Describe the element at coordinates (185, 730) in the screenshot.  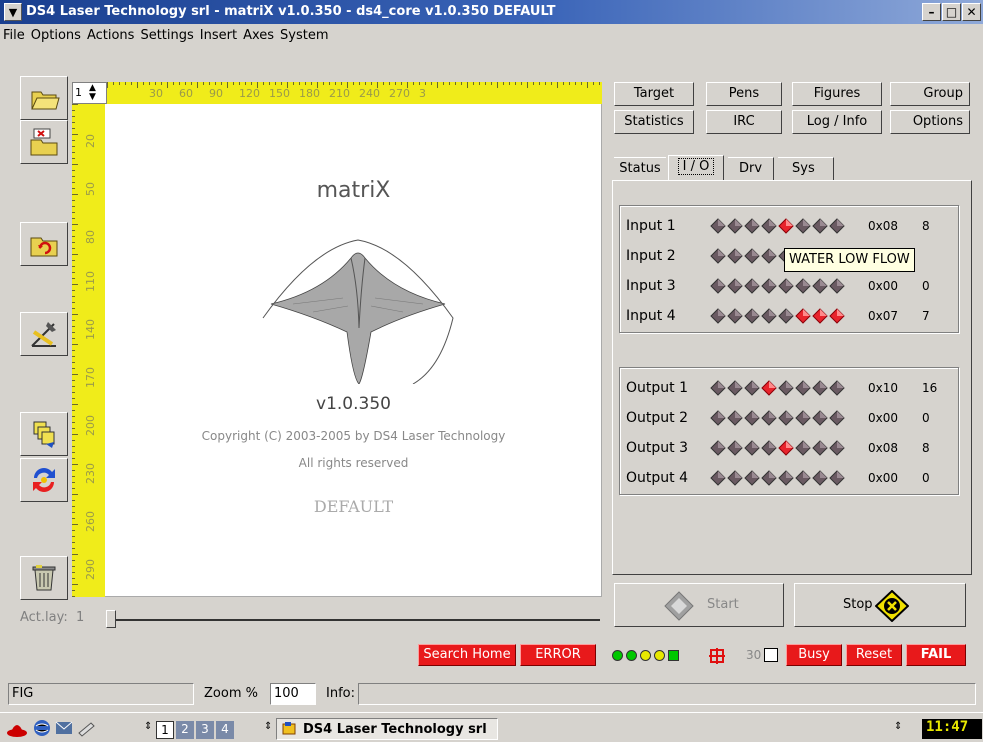
I see `desktop-2: 2` at that location.